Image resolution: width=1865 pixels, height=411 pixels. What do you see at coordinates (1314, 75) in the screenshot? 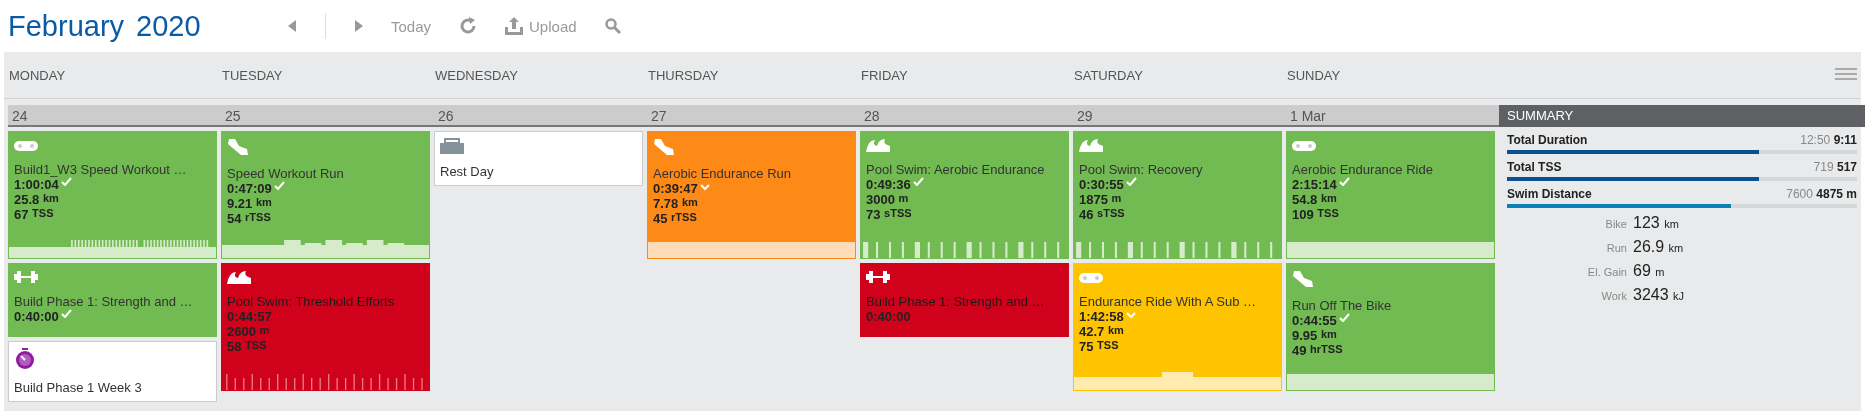
I see `weekday-label: SUNDAY` at bounding box center [1314, 75].